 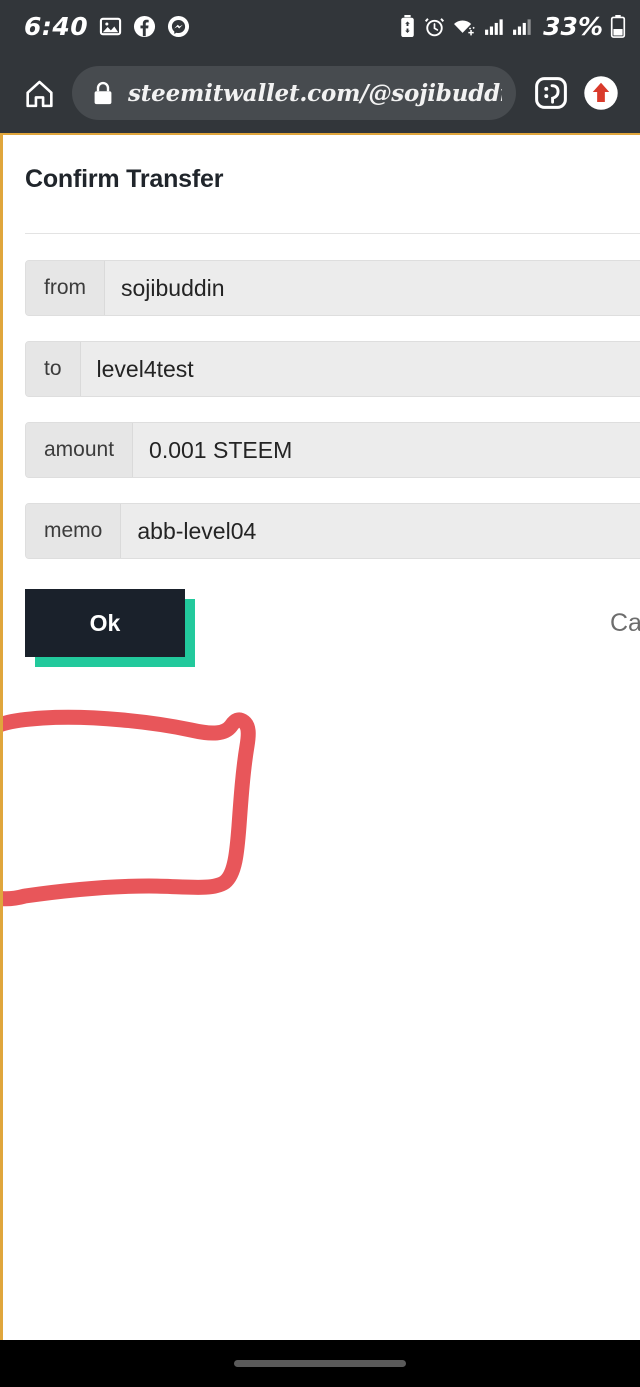 I want to click on home-button, so click(x=39, y=93).